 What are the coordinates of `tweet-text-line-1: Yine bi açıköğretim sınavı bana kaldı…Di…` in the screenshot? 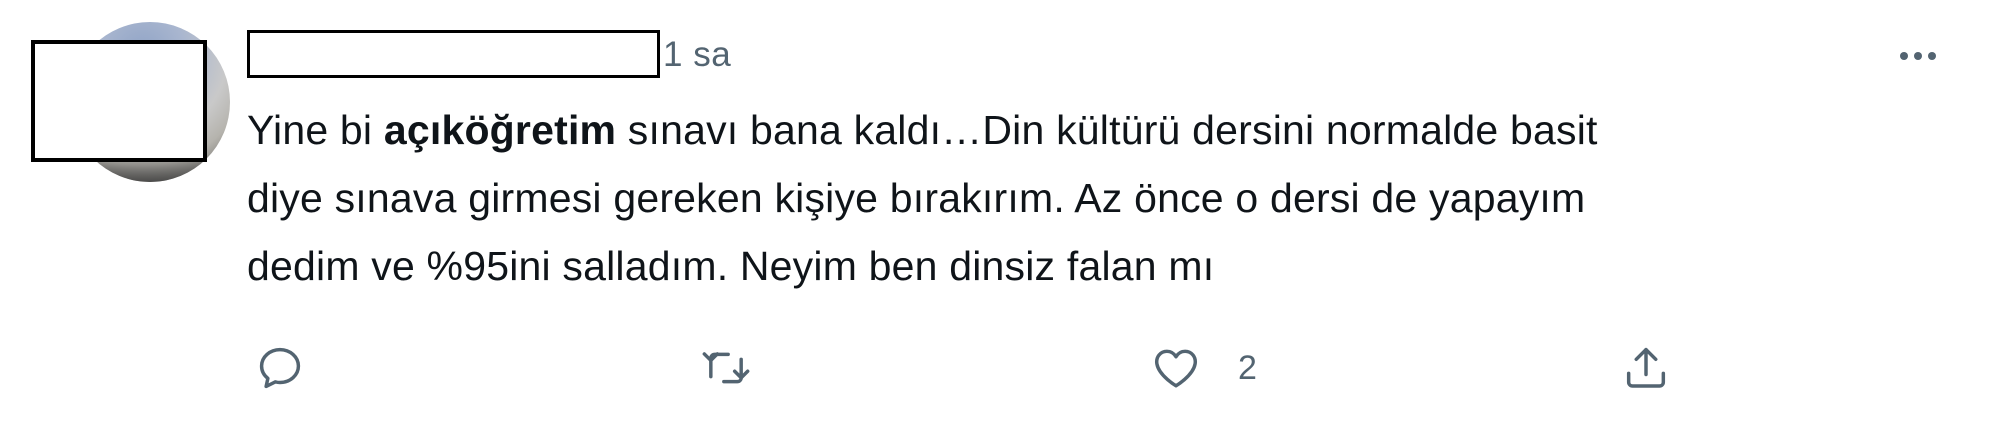 It's located at (1097, 130).